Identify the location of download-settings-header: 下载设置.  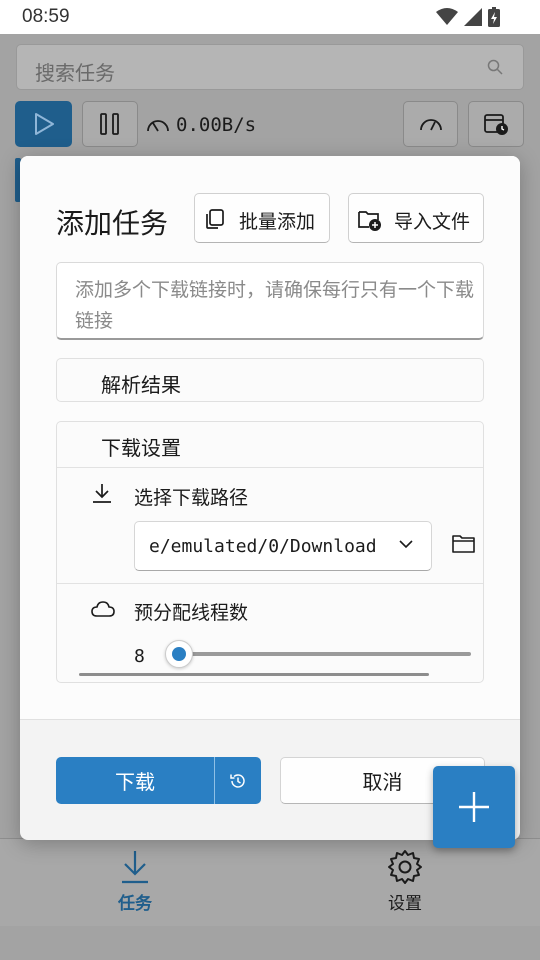
(270, 445).